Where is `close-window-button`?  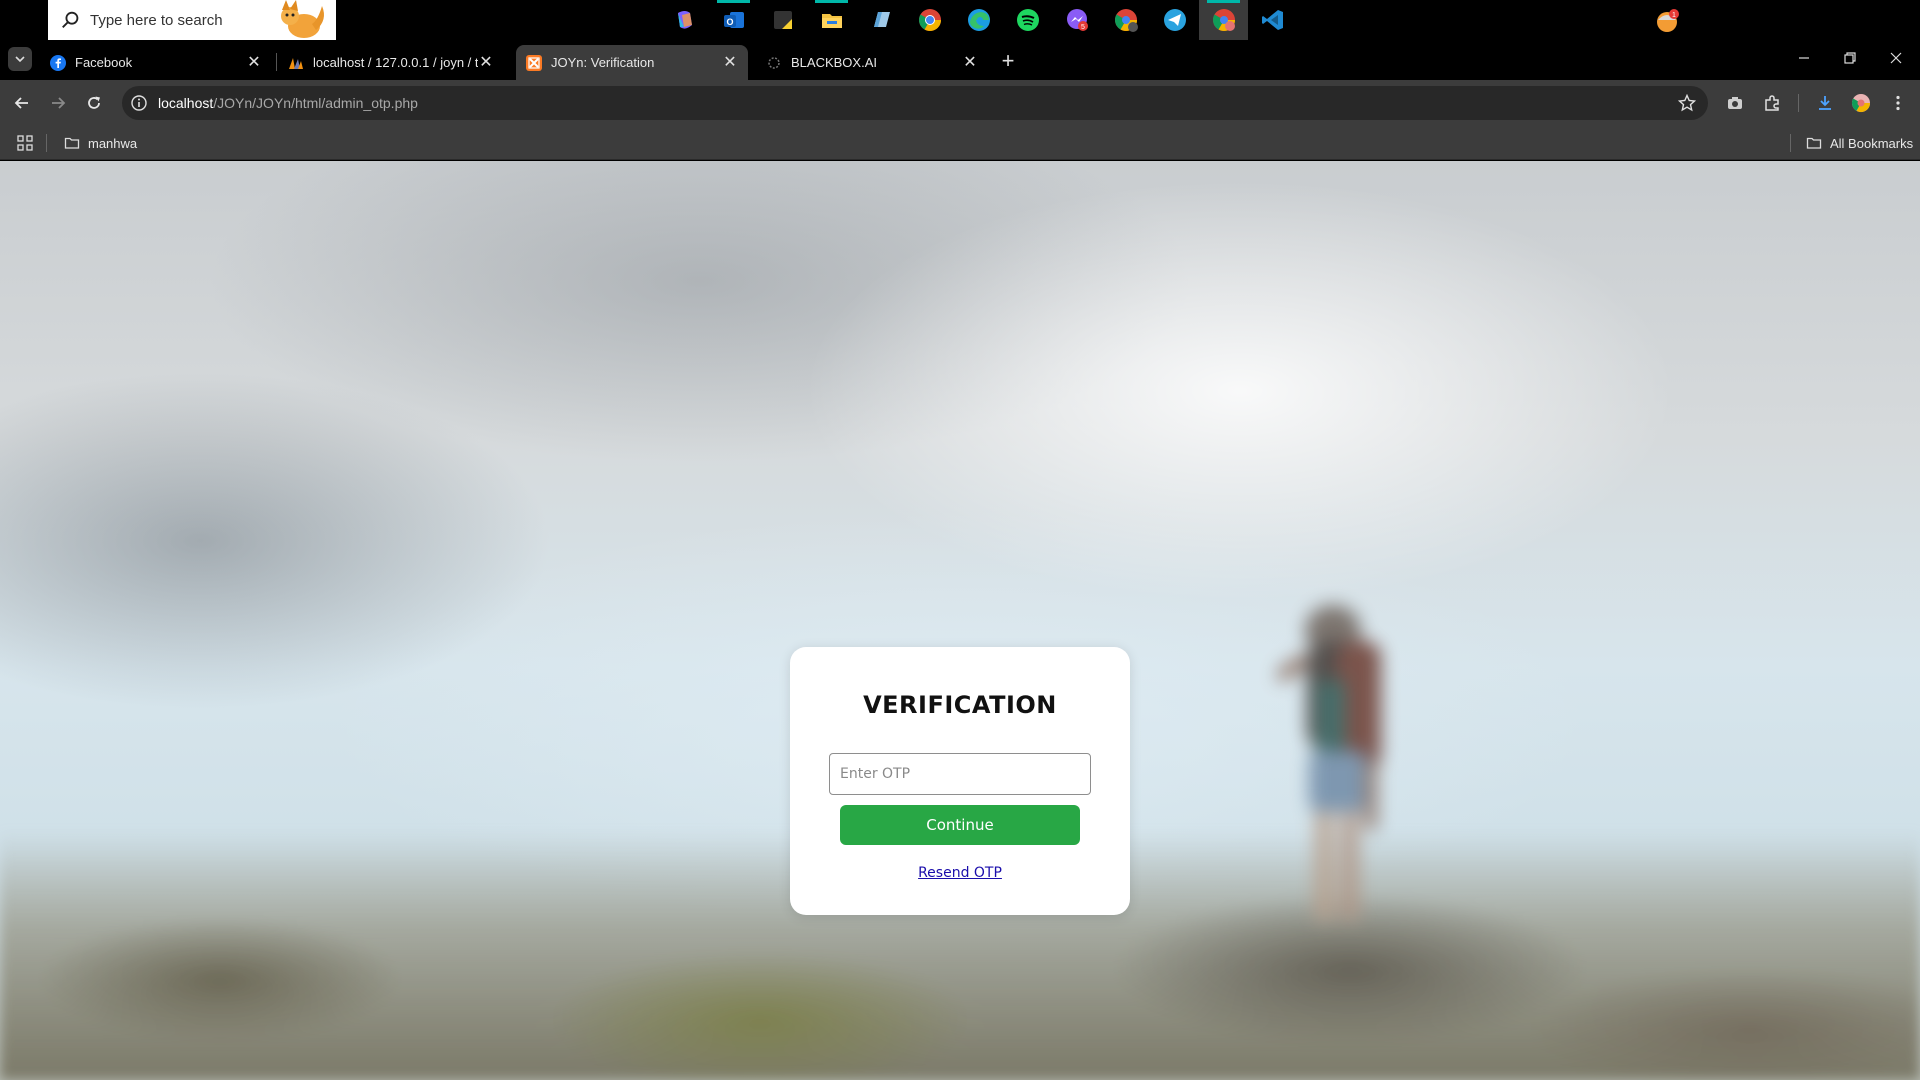 close-window-button is located at coordinates (1896, 58).